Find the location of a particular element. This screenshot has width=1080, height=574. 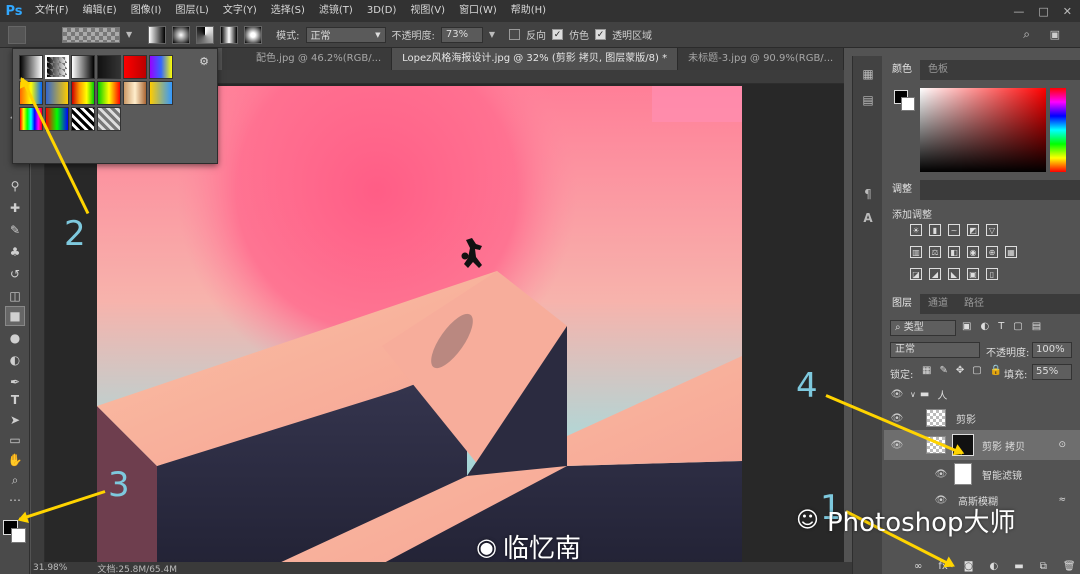

tab-channels: 通道 is located at coordinates (938, 304).